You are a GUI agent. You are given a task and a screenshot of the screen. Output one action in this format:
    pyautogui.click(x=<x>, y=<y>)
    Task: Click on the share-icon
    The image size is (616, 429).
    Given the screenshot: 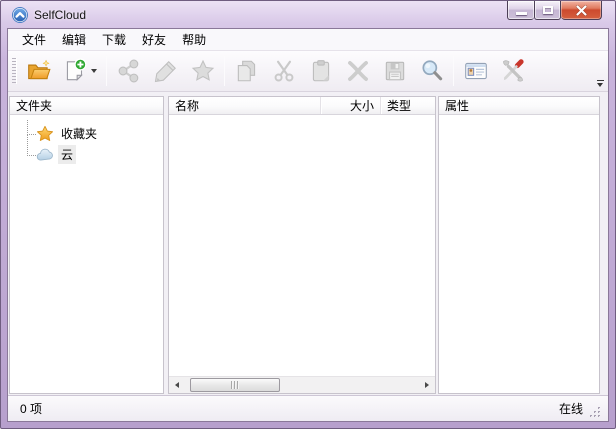 What is the action you would take?
    pyautogui.click(x=128, y=71)
    